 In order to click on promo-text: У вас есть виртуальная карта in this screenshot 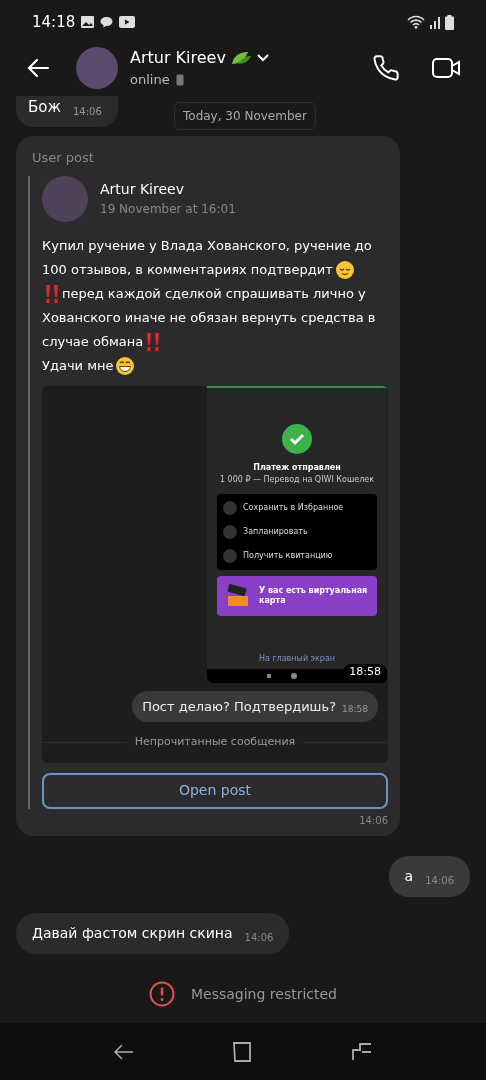, I will do `click(314, 595)`.